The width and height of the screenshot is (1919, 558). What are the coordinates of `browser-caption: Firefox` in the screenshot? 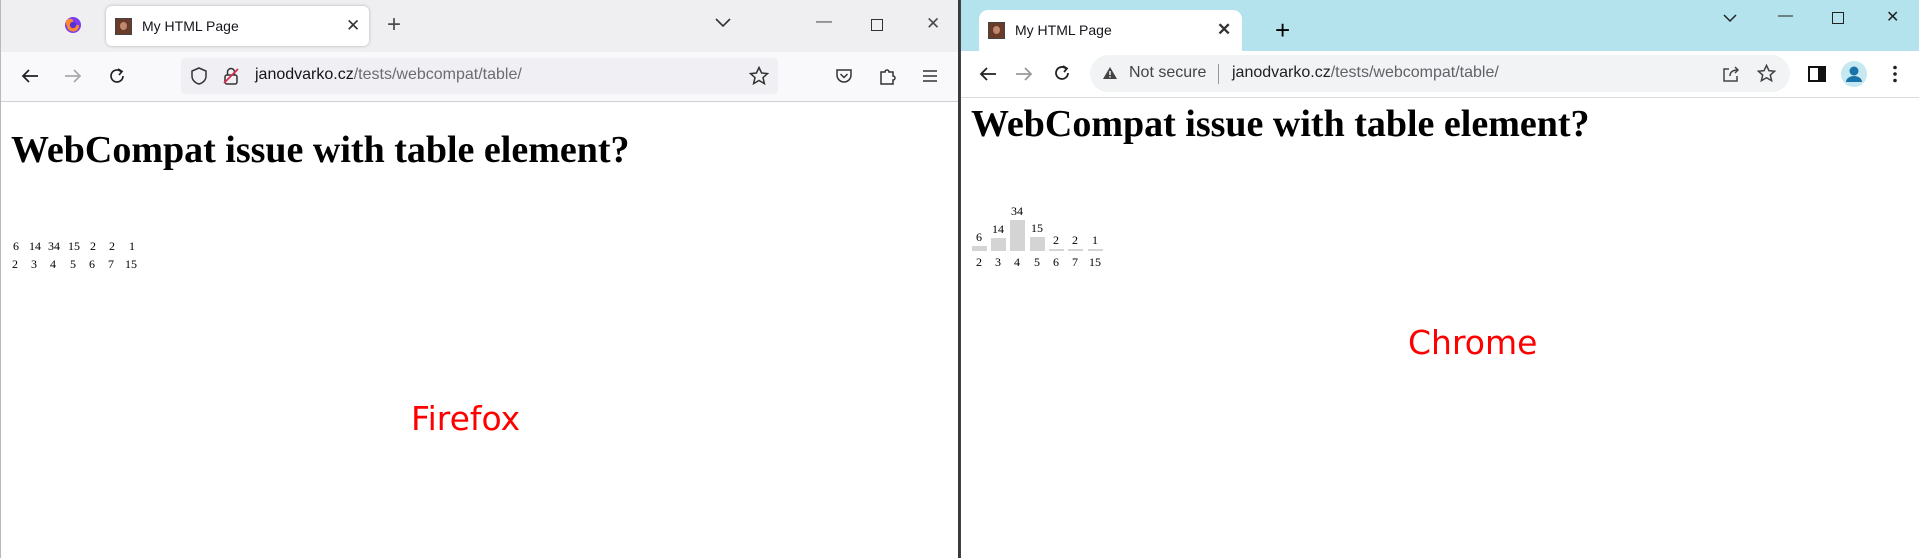 It's located at (466, 418).